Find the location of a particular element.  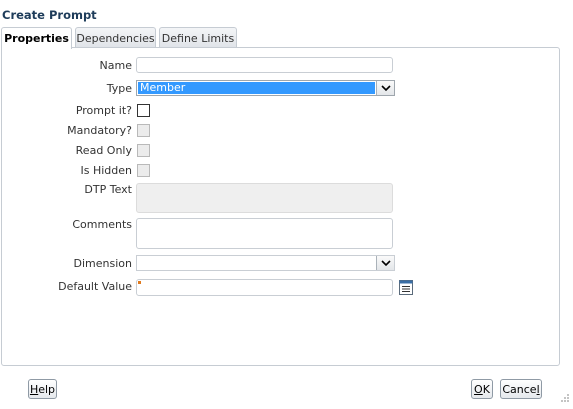

comments-textarea is located at coordinates (264, 233).